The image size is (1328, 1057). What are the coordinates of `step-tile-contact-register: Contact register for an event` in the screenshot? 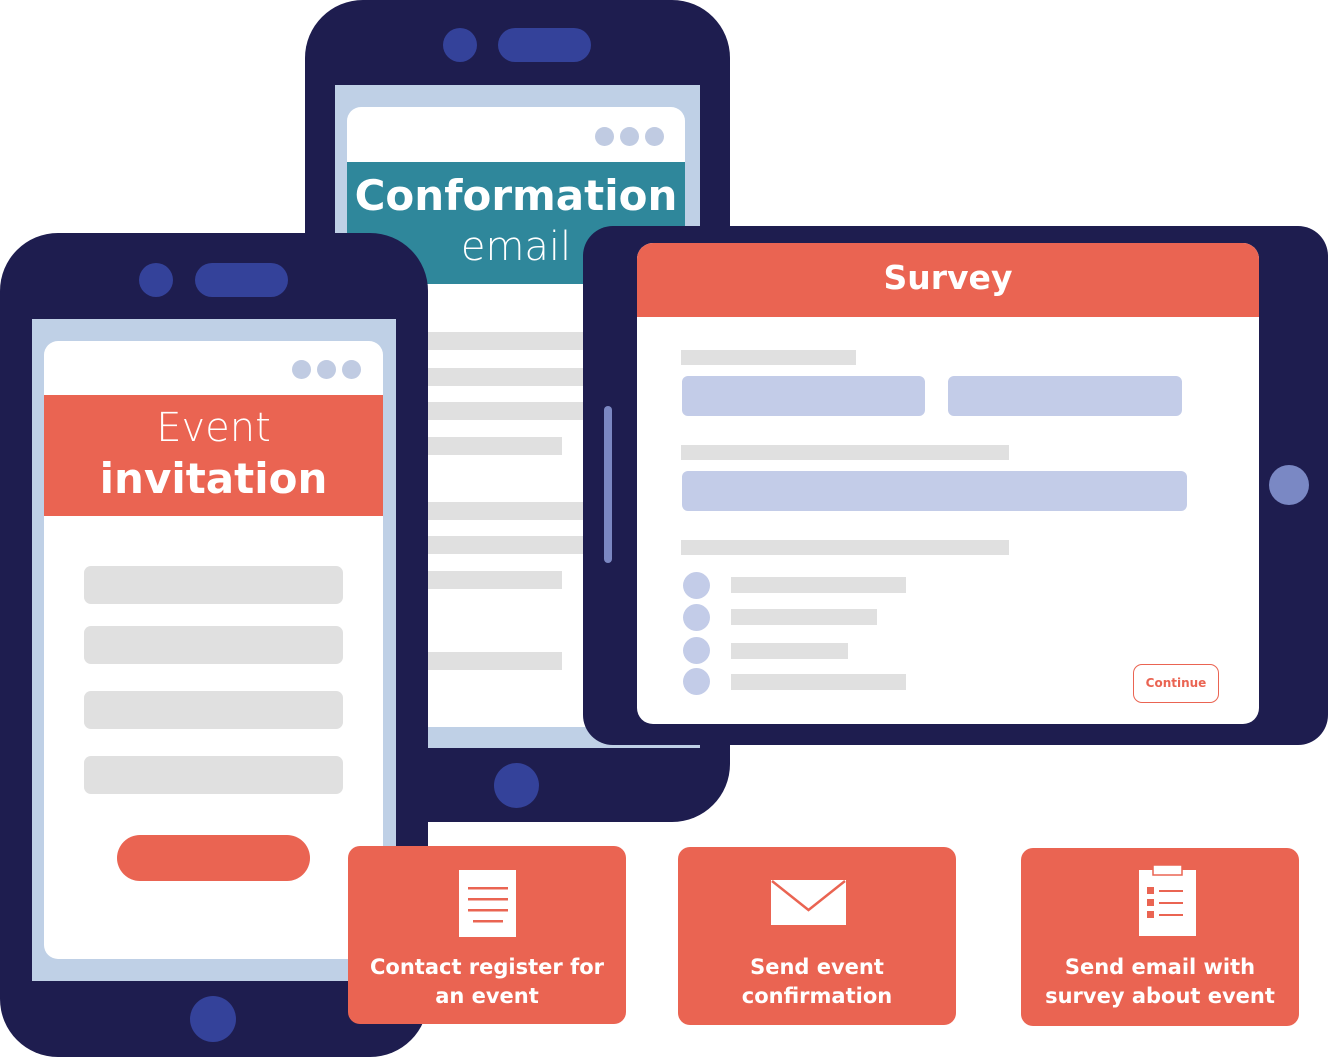 It's located at (487, 935).